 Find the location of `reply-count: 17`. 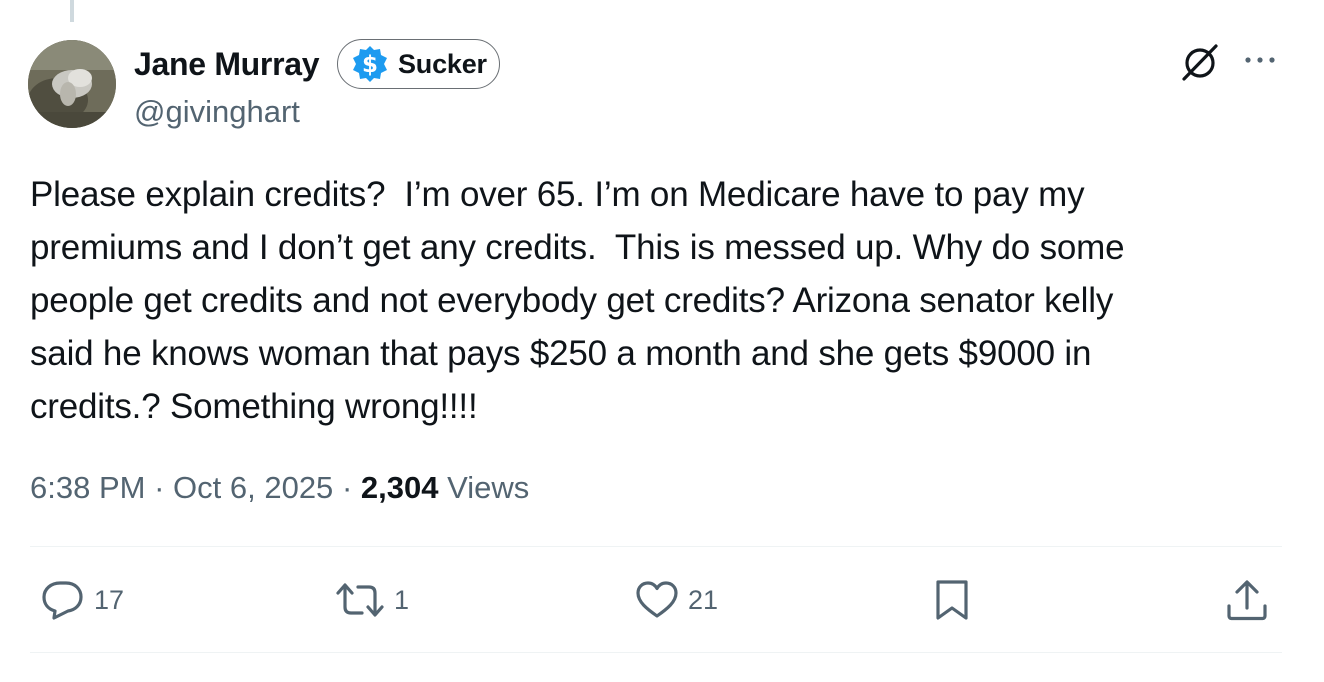

reply-count: 17 is located at coordinates (109, 599).